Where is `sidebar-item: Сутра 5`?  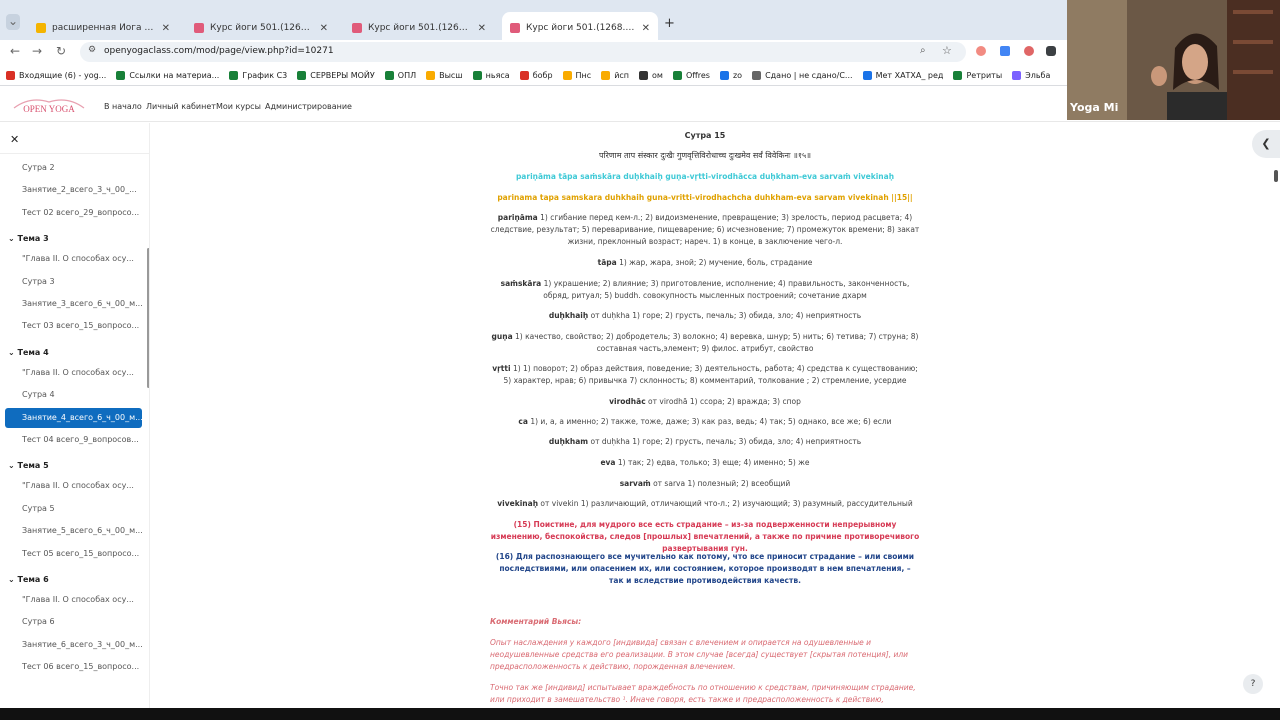 sidebar-item: Сутра 5 is located at coordinates (38, 508).